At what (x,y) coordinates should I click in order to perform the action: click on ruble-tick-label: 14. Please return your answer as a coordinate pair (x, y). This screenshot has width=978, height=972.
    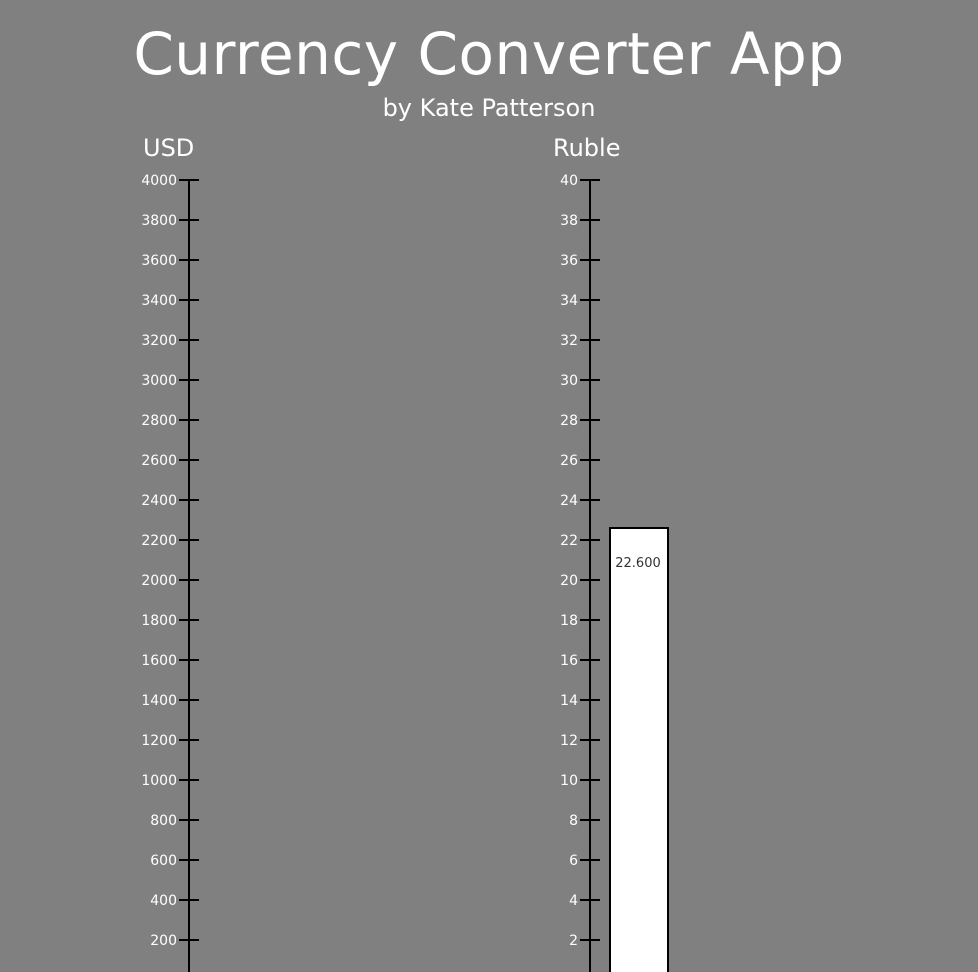
    Looking at the image, I should click on (569, 701).